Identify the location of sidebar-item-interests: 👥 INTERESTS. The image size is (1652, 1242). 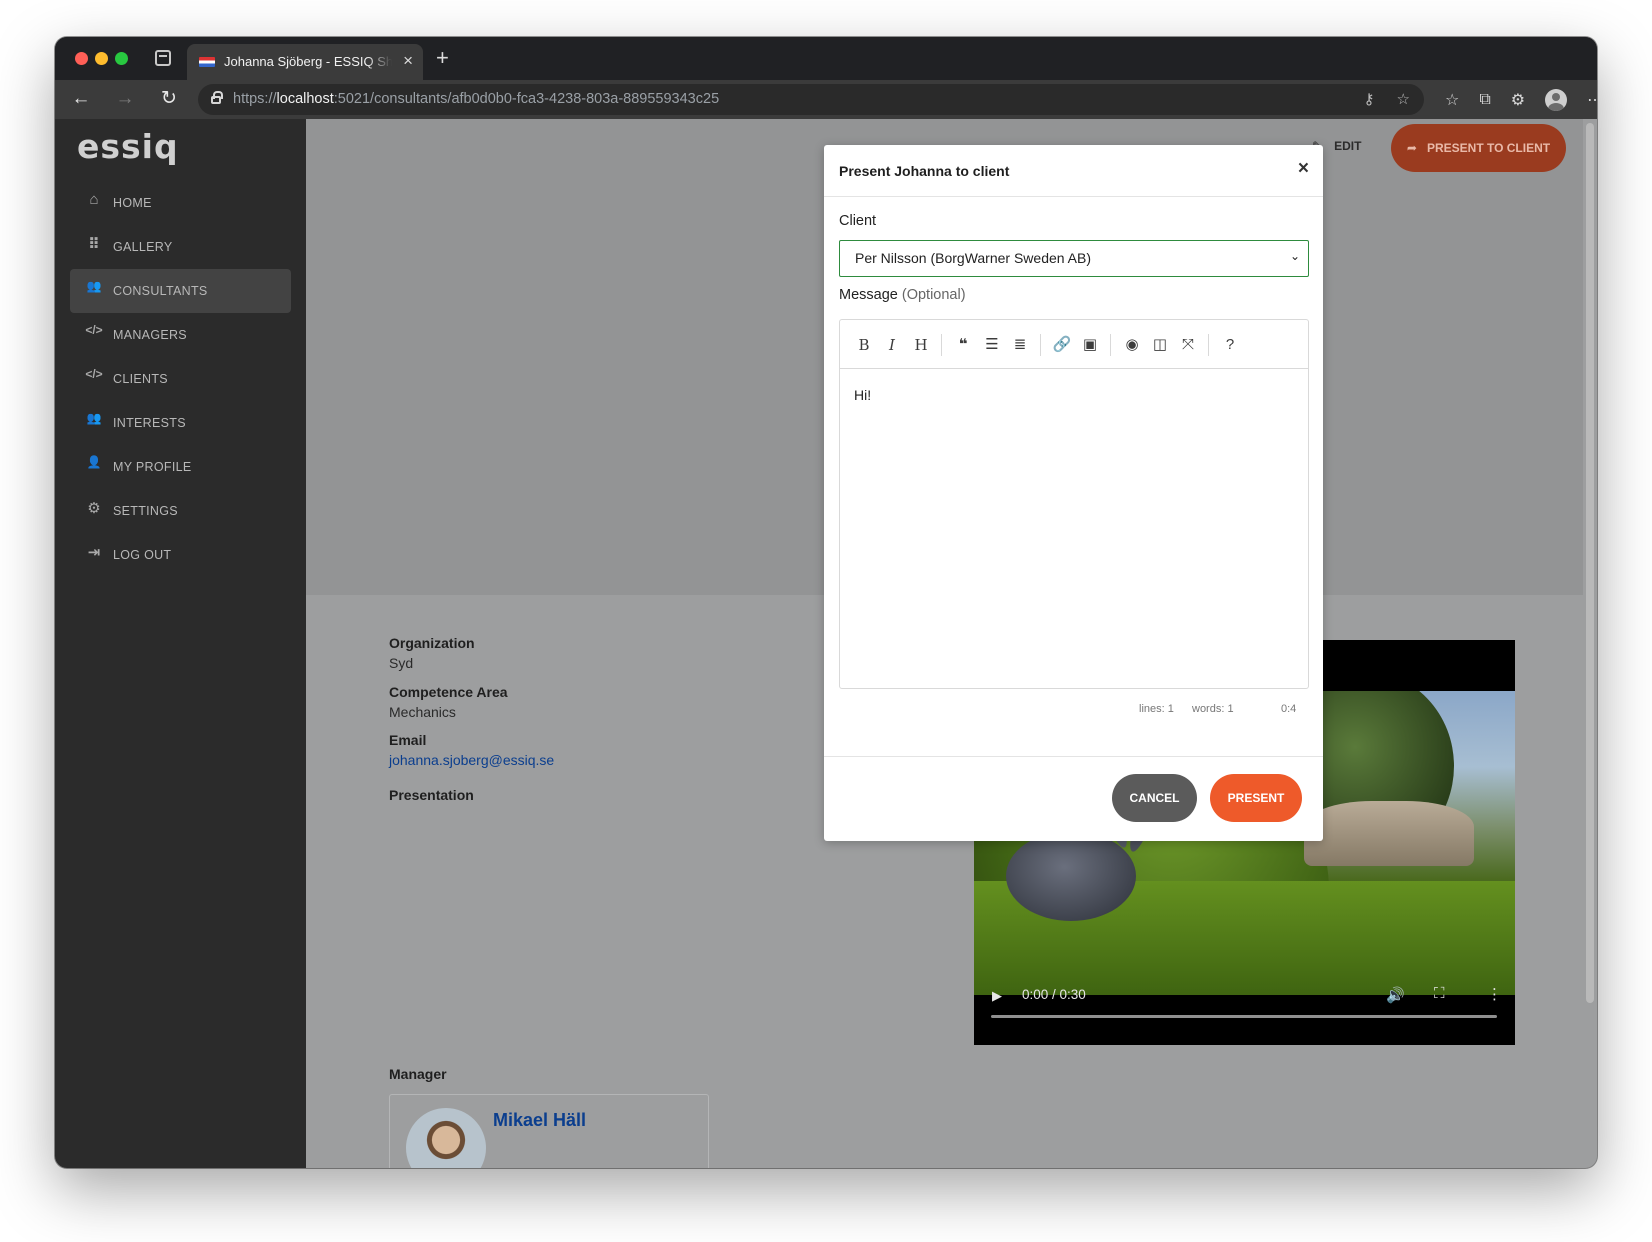
(180, 423).